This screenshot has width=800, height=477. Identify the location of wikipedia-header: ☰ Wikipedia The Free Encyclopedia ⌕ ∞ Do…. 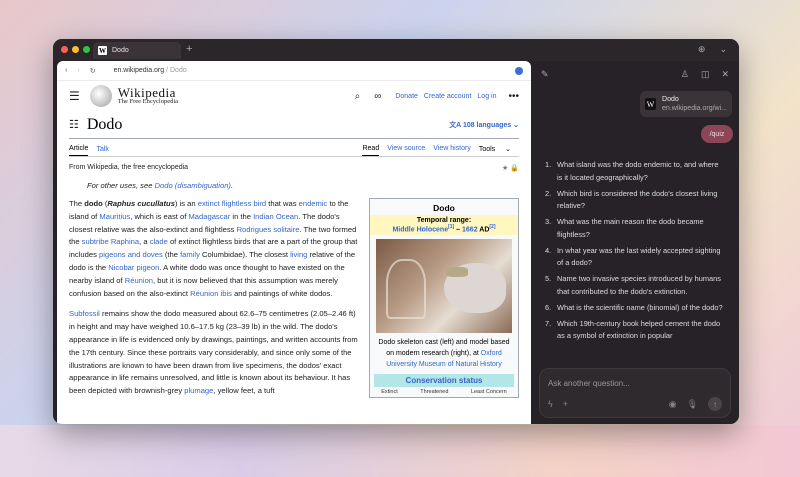
(294, 96).